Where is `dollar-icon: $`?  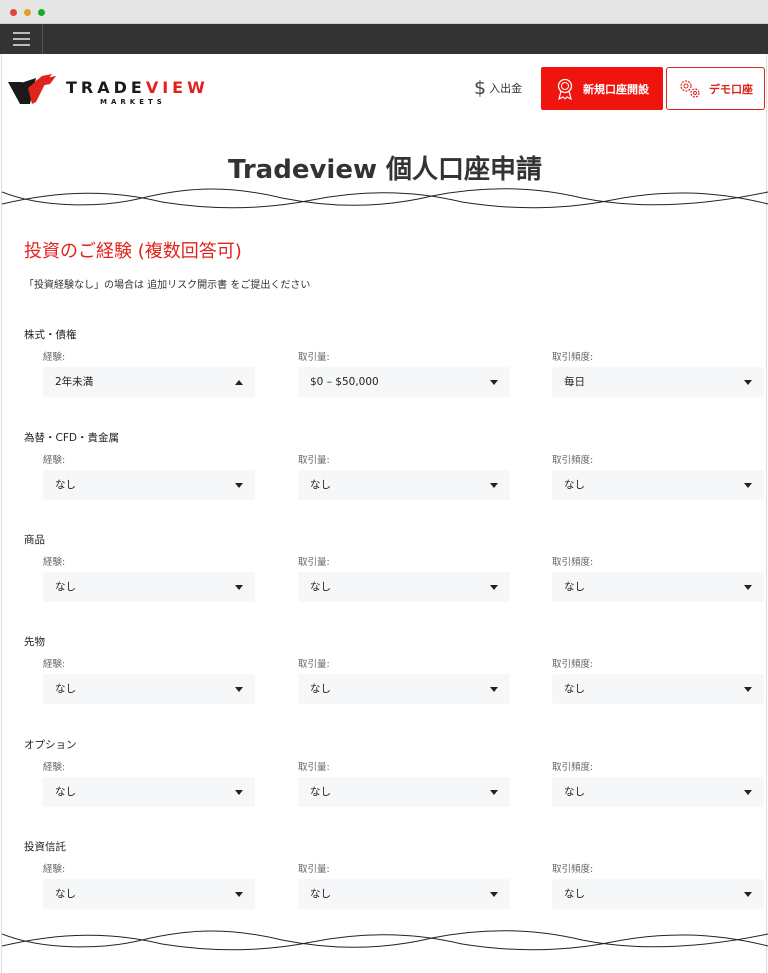 dollar-icon: $ is located at coordinates (480, 87).